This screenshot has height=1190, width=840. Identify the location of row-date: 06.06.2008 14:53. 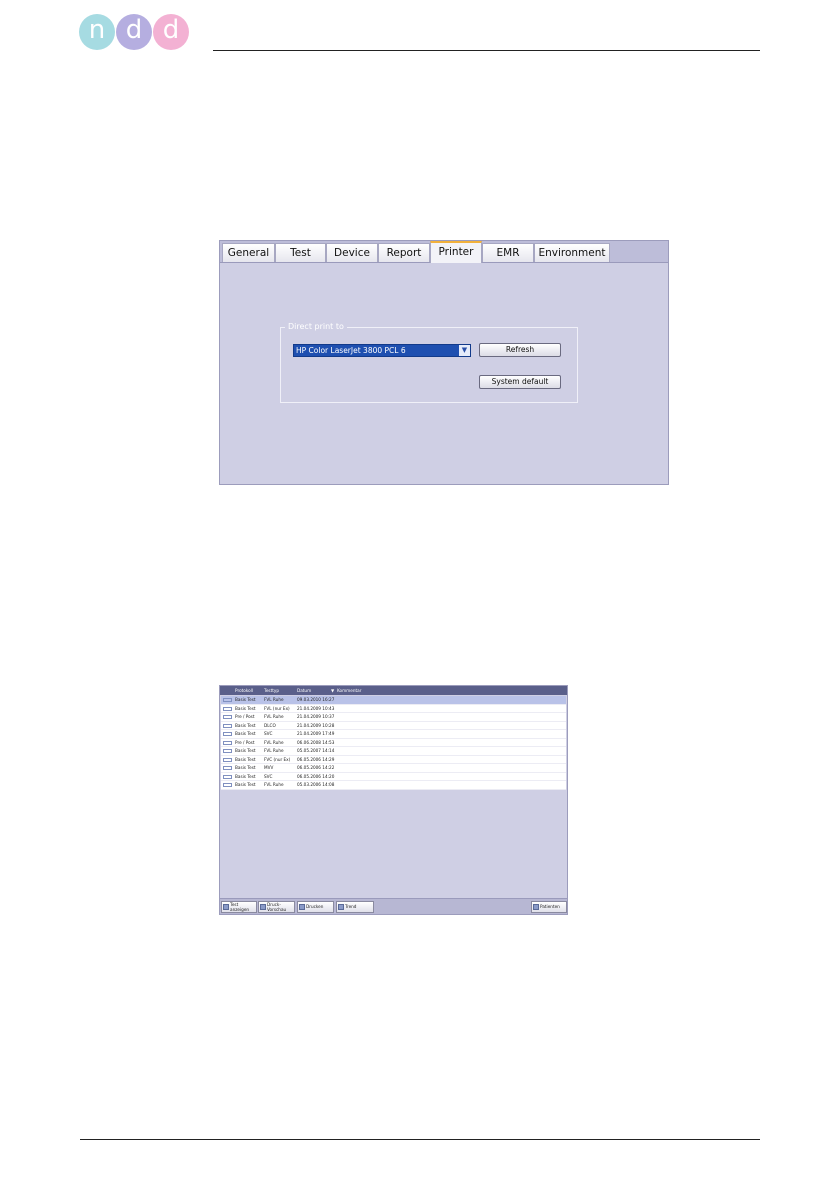
(316, 742).